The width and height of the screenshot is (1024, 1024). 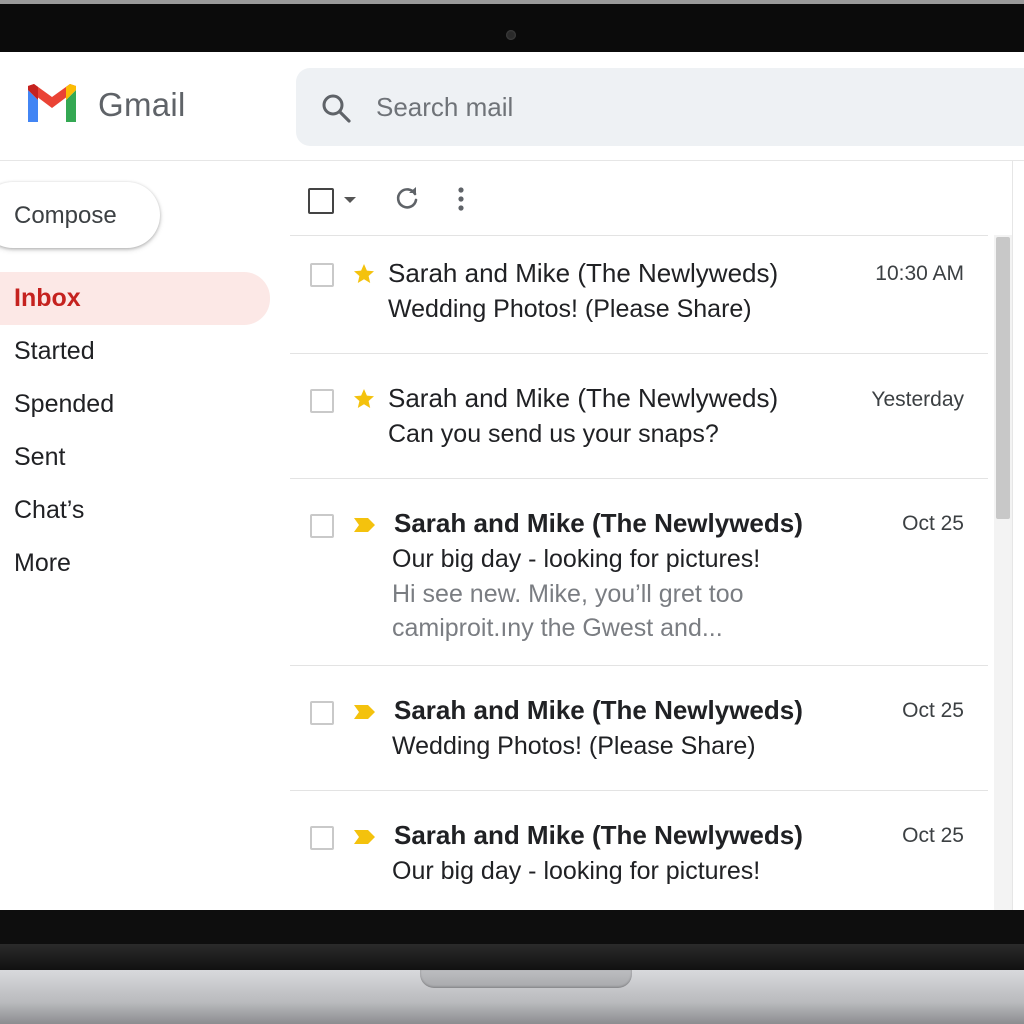 I want to click on sidebar-item-sent: Sent, so click(x=145, y=457).